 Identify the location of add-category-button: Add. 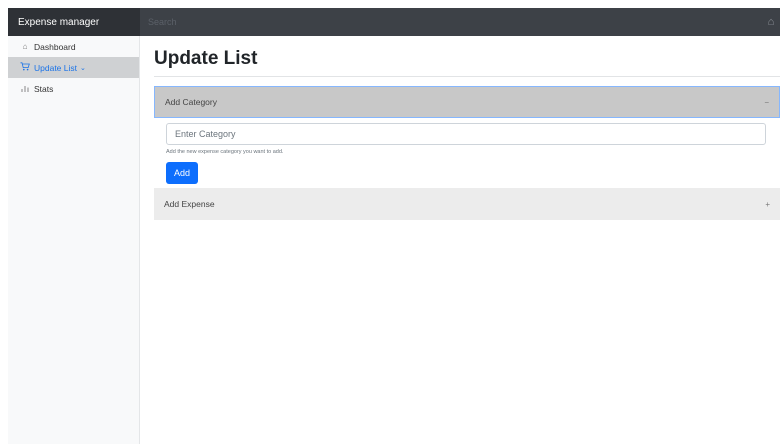
(182, 173).